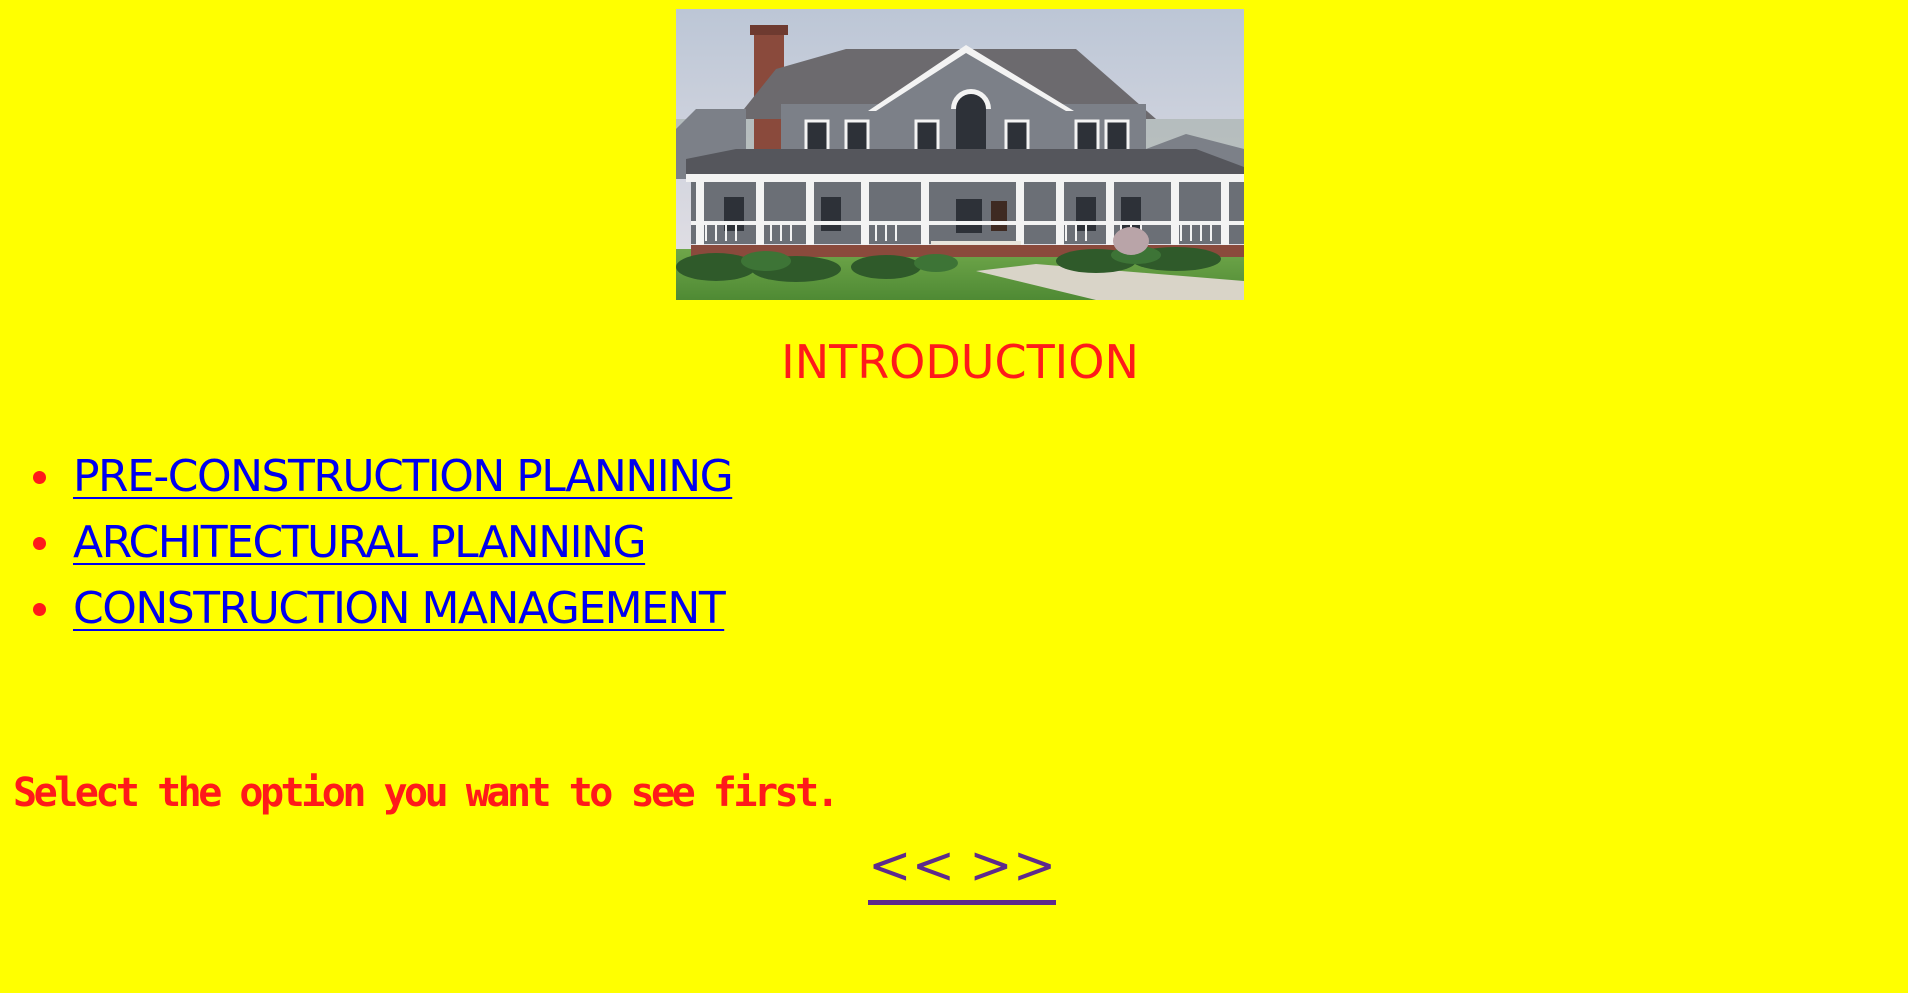  I want to click on pre-construction-planning-link: PRE-CONSTRUCTION PLANNING, so click(403, 476).